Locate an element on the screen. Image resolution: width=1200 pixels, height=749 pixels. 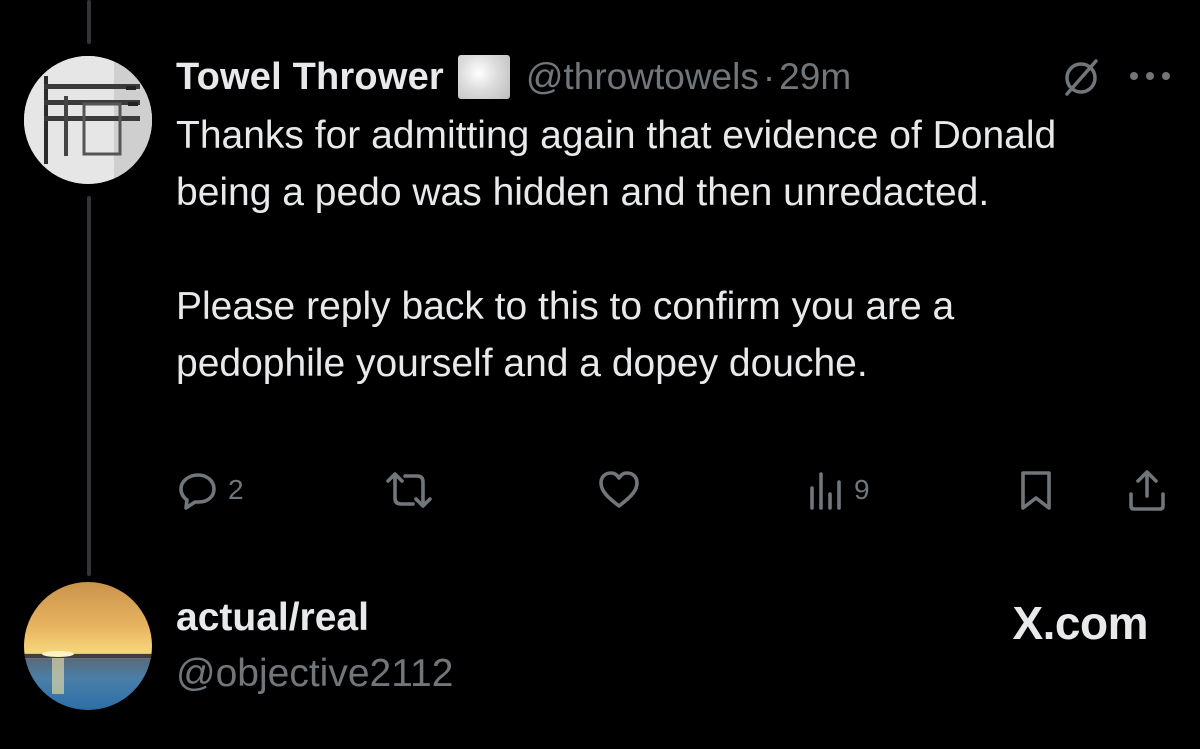
share-icon is located at coordinates (1147, 490).